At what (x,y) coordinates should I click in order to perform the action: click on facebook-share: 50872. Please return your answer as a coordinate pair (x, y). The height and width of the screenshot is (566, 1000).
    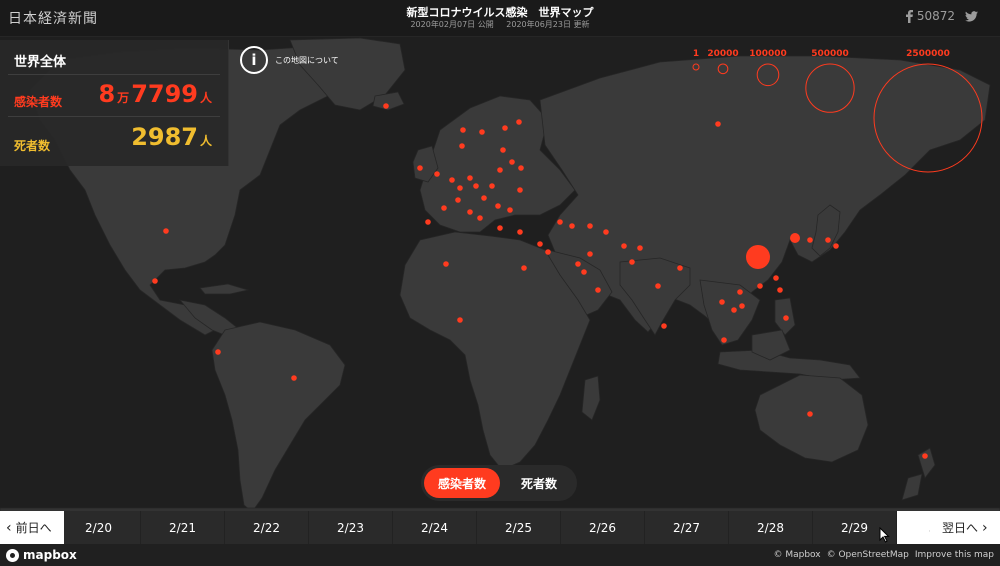
    Looking at the image, I should click on (930, 16).